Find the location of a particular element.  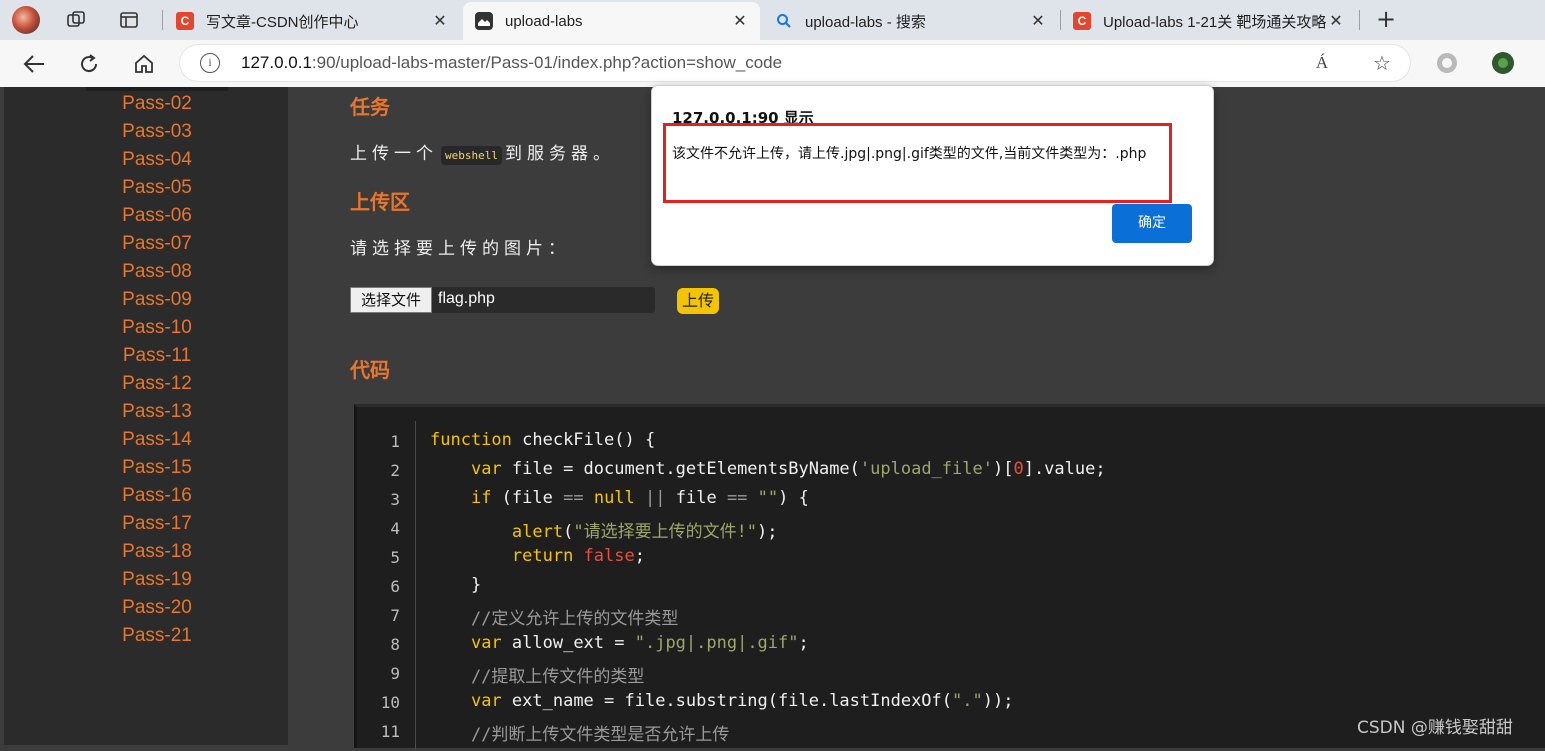

sidebar-item-pass-17: Pass-17 is located at coordinates (157, 524).